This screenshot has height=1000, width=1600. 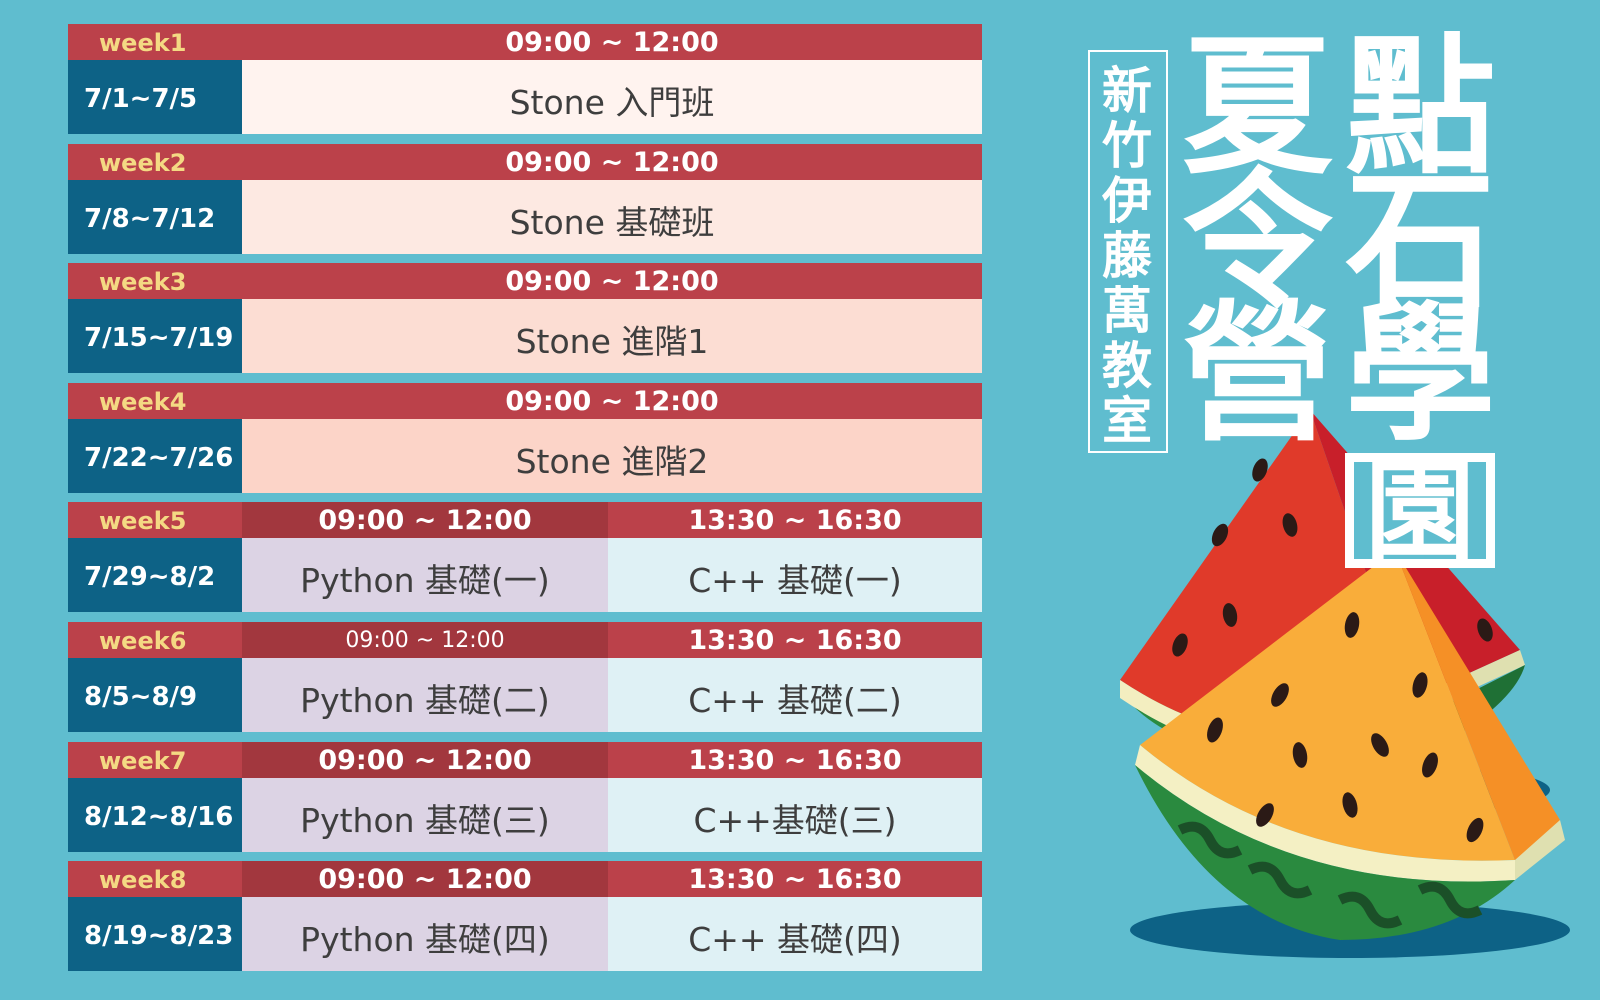 I want to click on date-range: 7/1~7/5, so click(x=155, y=97).